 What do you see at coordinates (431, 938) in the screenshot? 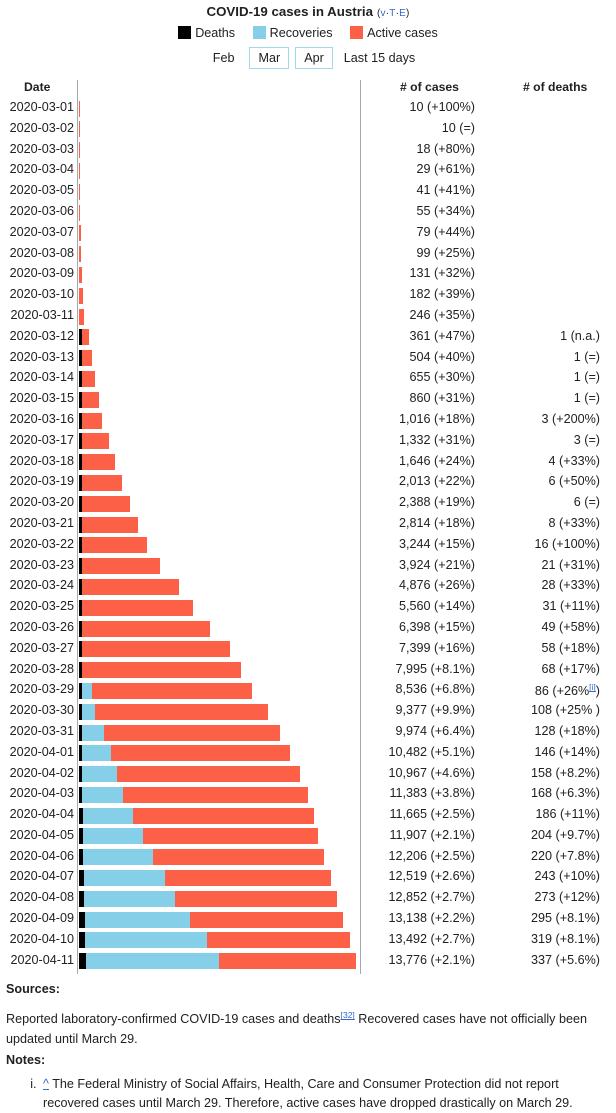
I see `row-cases: 13,492 (+2.7%)` at bounding box center [431, 938].